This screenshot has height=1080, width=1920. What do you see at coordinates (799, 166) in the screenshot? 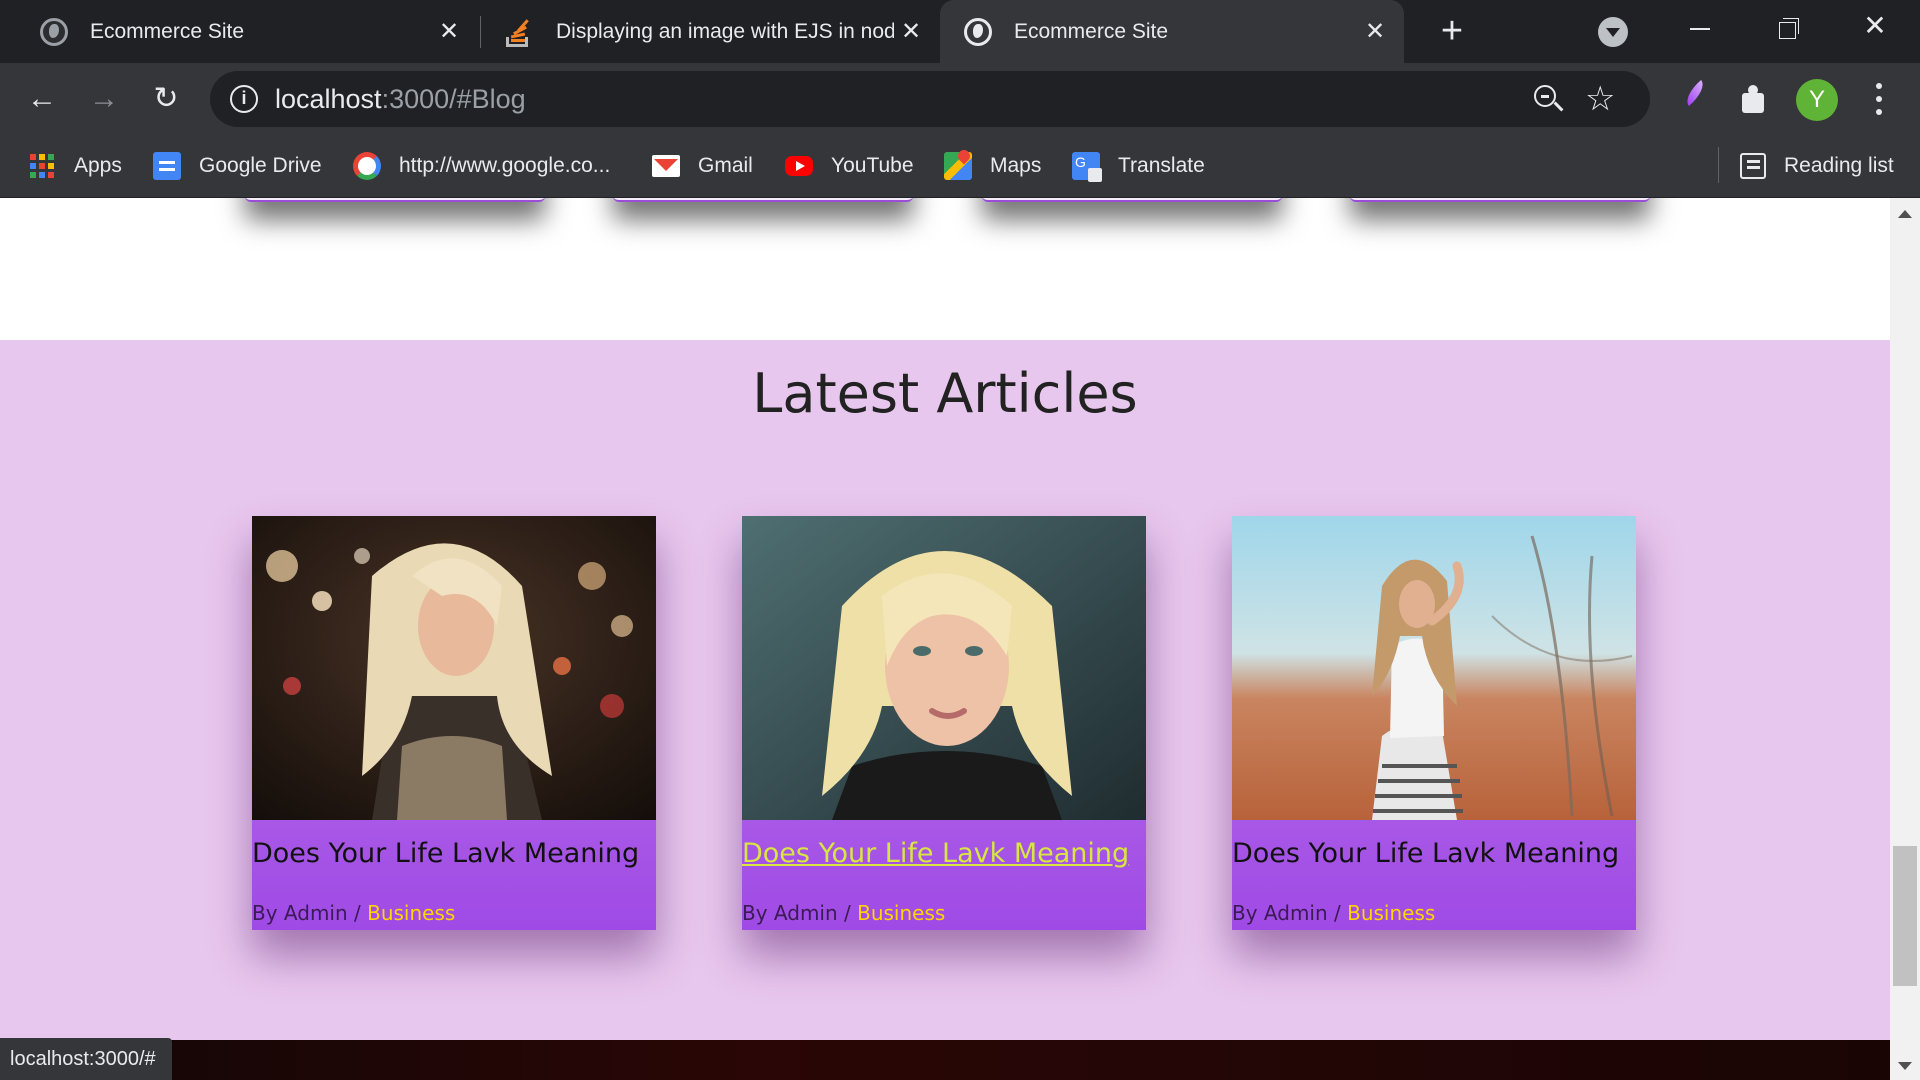
I see `youtube-icon` at bounding box center [799, 166].